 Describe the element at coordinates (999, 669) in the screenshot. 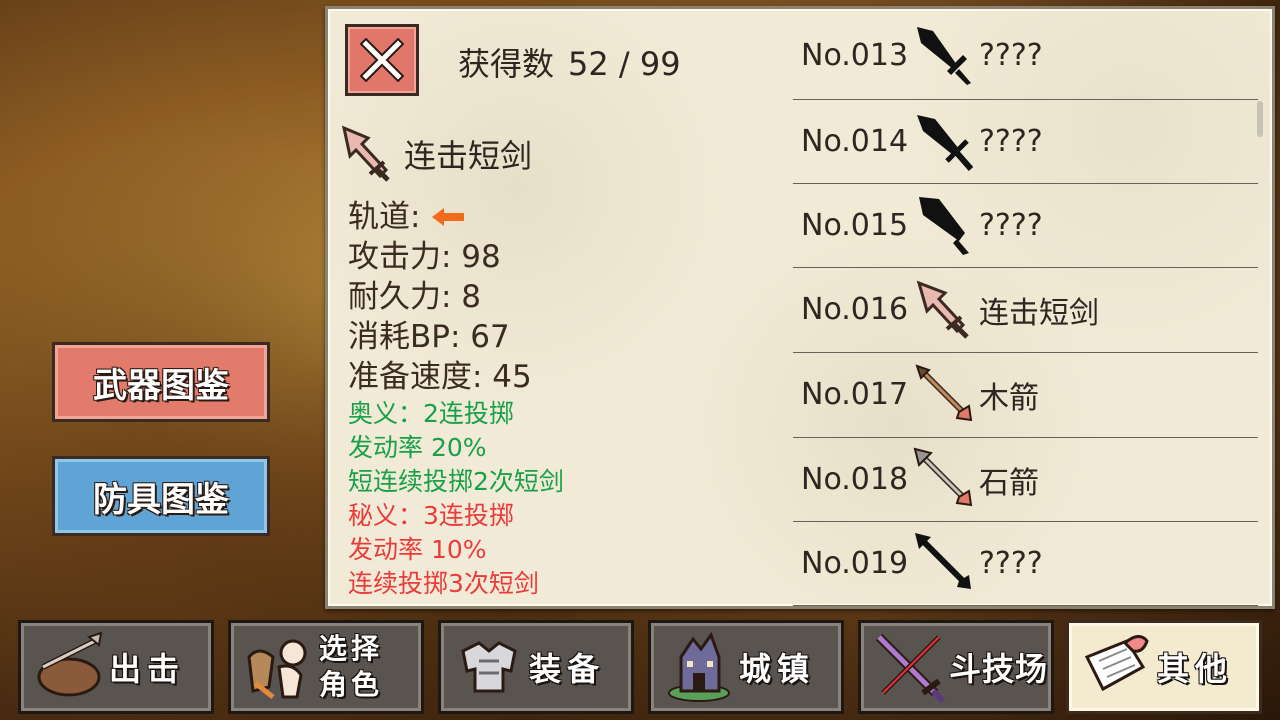

I see `nav-arena-label: 斗技场` at that location.